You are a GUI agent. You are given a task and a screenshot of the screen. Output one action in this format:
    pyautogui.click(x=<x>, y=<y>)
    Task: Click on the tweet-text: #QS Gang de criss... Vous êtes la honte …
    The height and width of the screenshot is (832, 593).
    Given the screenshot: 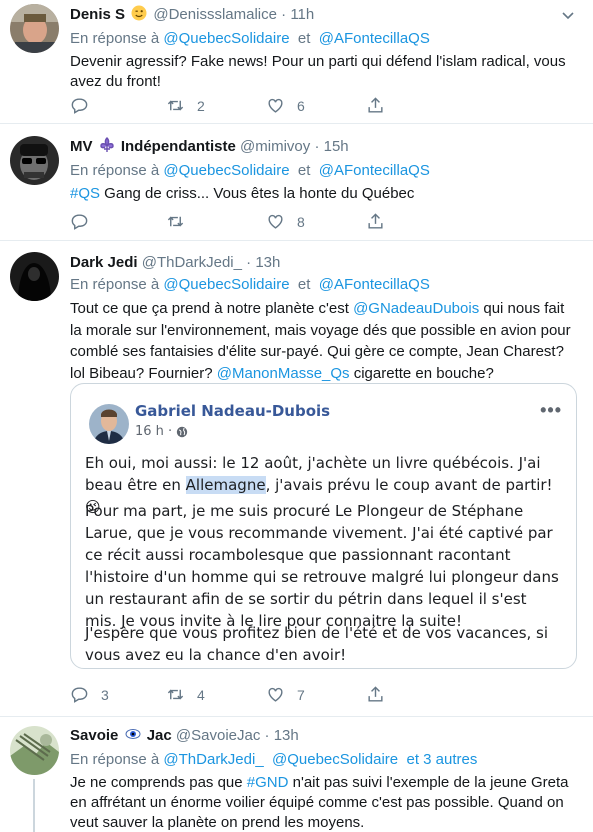 What is the action you would take?
    pyautogui.click(x=242, y=193)
    